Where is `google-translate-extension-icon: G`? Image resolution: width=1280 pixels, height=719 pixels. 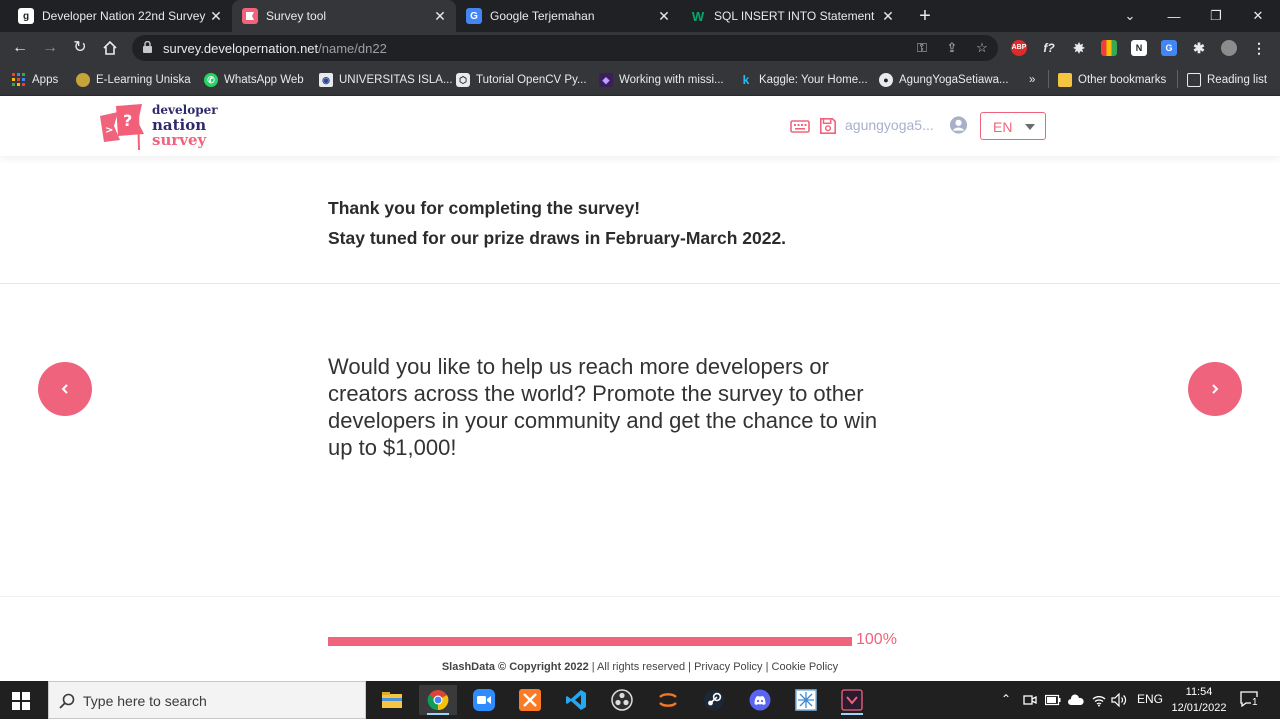
google-translate-extension-icon: G is located at coordinates (1169, 48).